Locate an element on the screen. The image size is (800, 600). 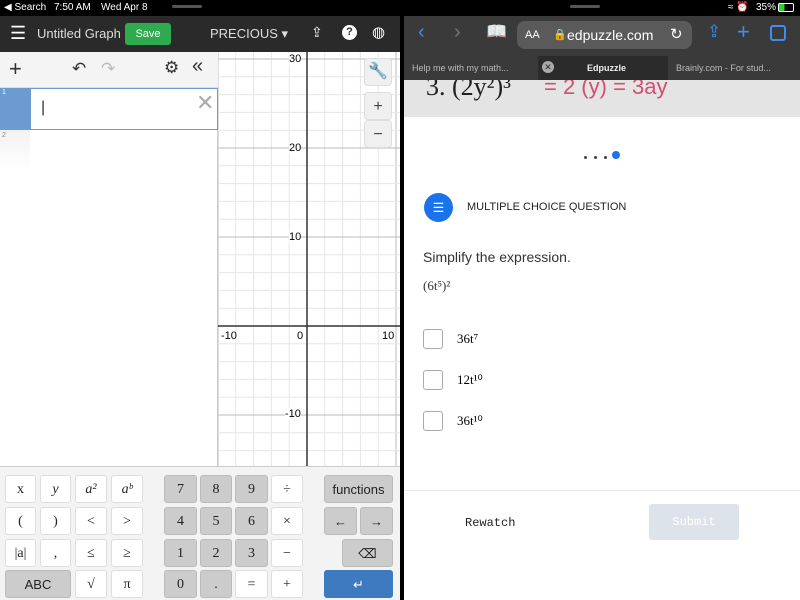
rewatch-button: Rewatch is located at coordinates (490, 523).